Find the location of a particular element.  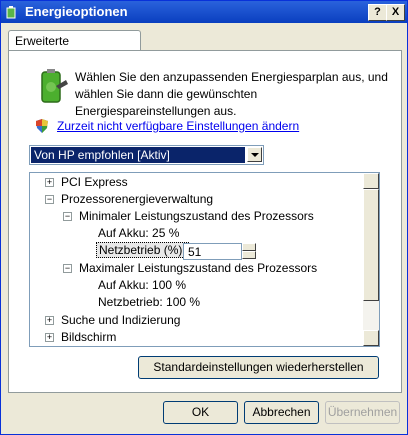

setting-row: Netzbetrieb: 100 % is located at coordinates (149, 302).